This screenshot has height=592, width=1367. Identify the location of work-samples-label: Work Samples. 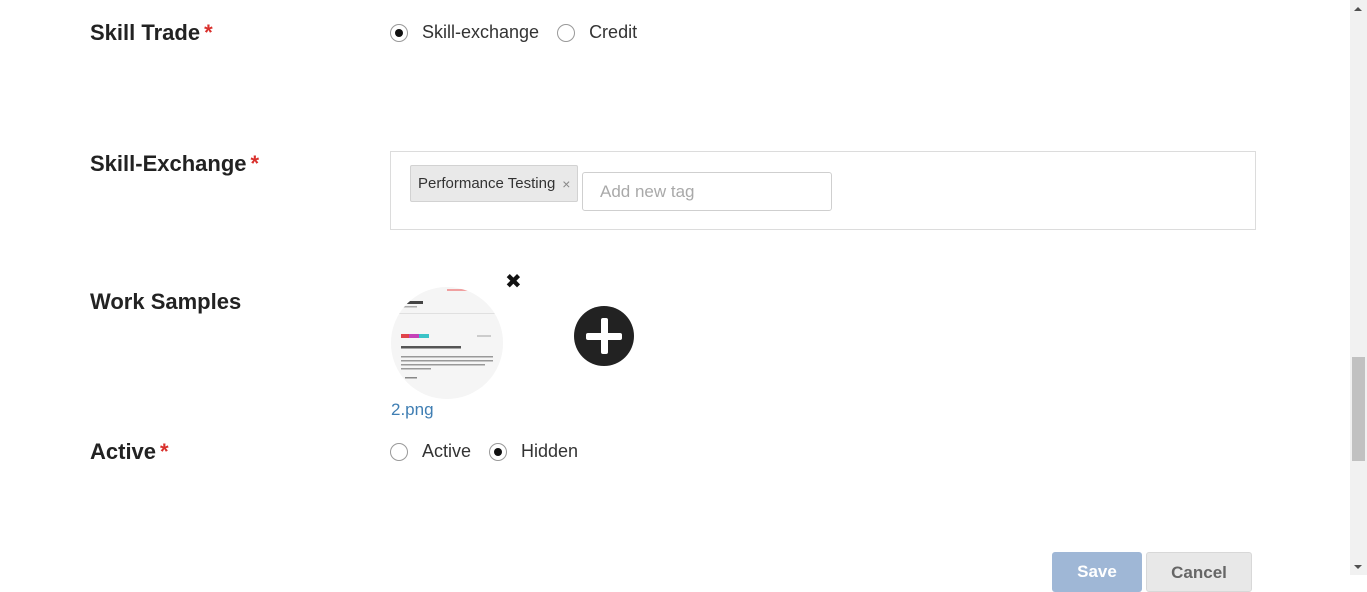
(166, 301).